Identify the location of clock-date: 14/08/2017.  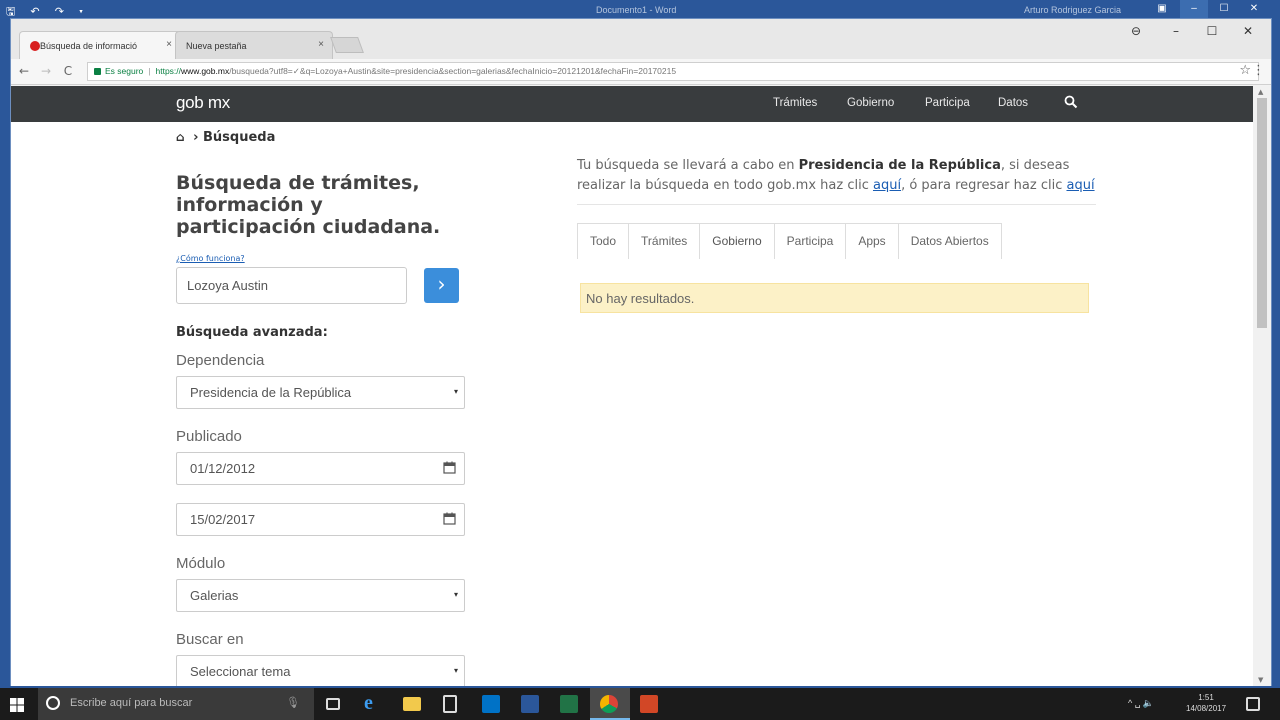
(1206, 708).